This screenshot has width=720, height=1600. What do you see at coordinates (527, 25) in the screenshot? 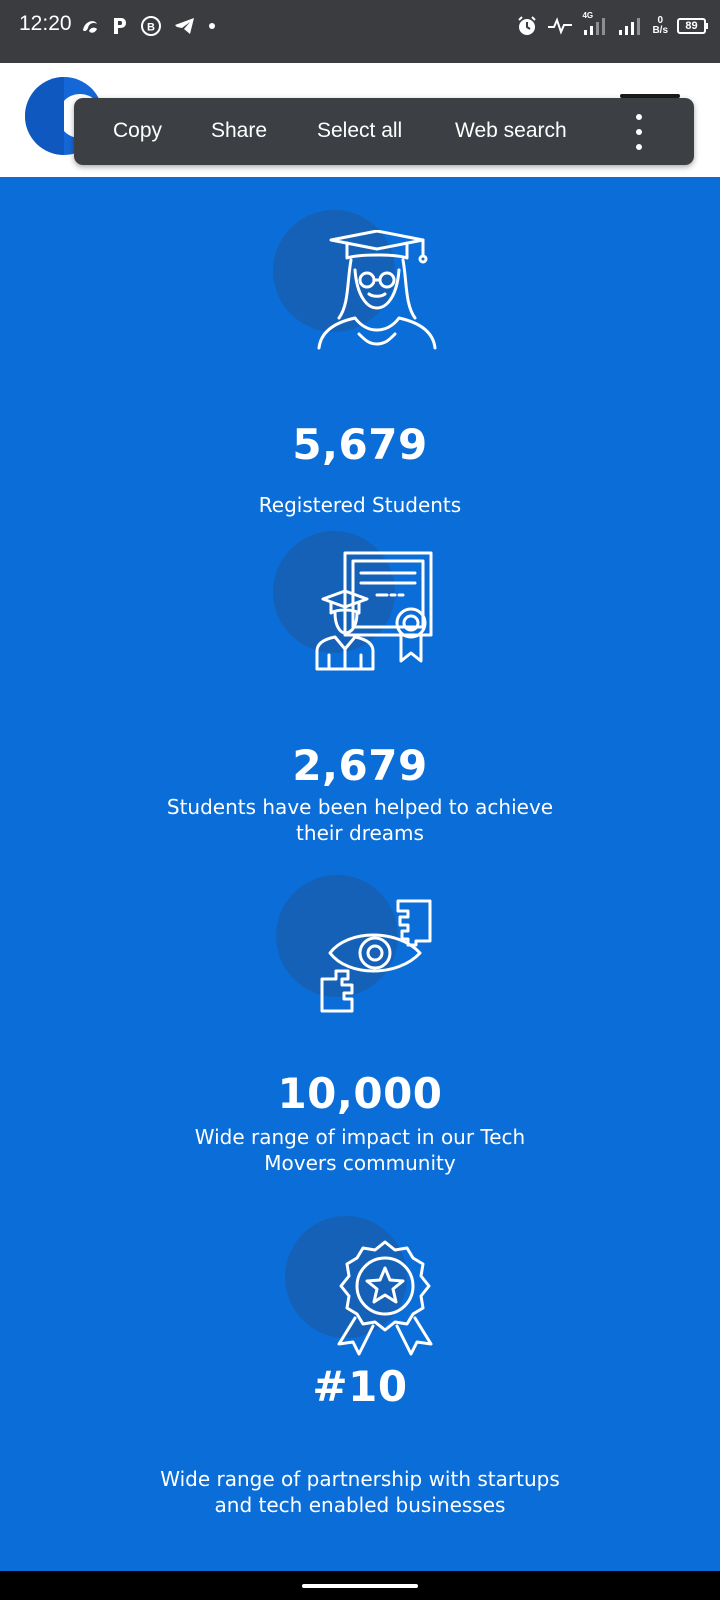
I see `alarm-icon` at bounding box center [527, 25].